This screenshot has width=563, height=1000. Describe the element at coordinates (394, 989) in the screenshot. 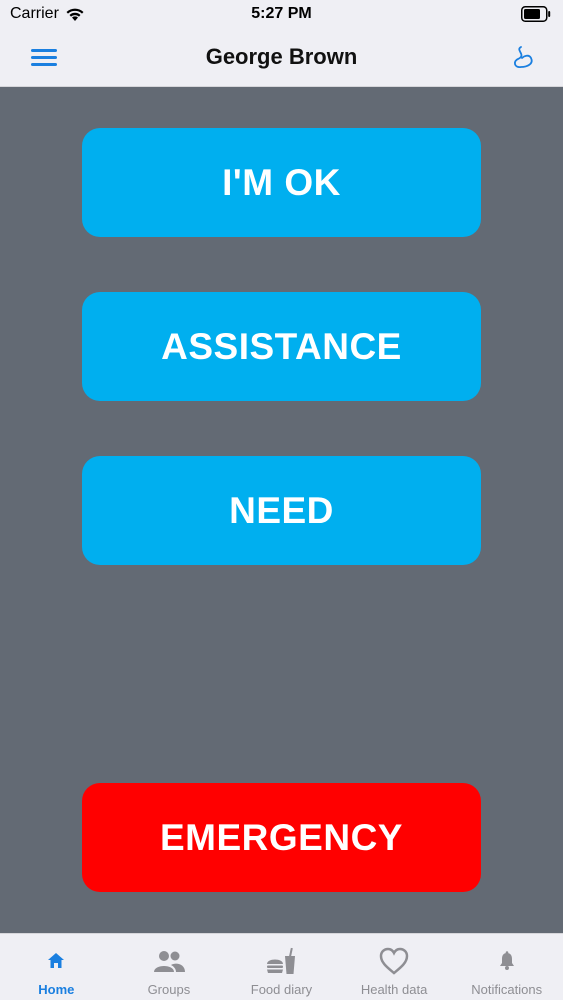

I see `tab-label: Health data` at that location.